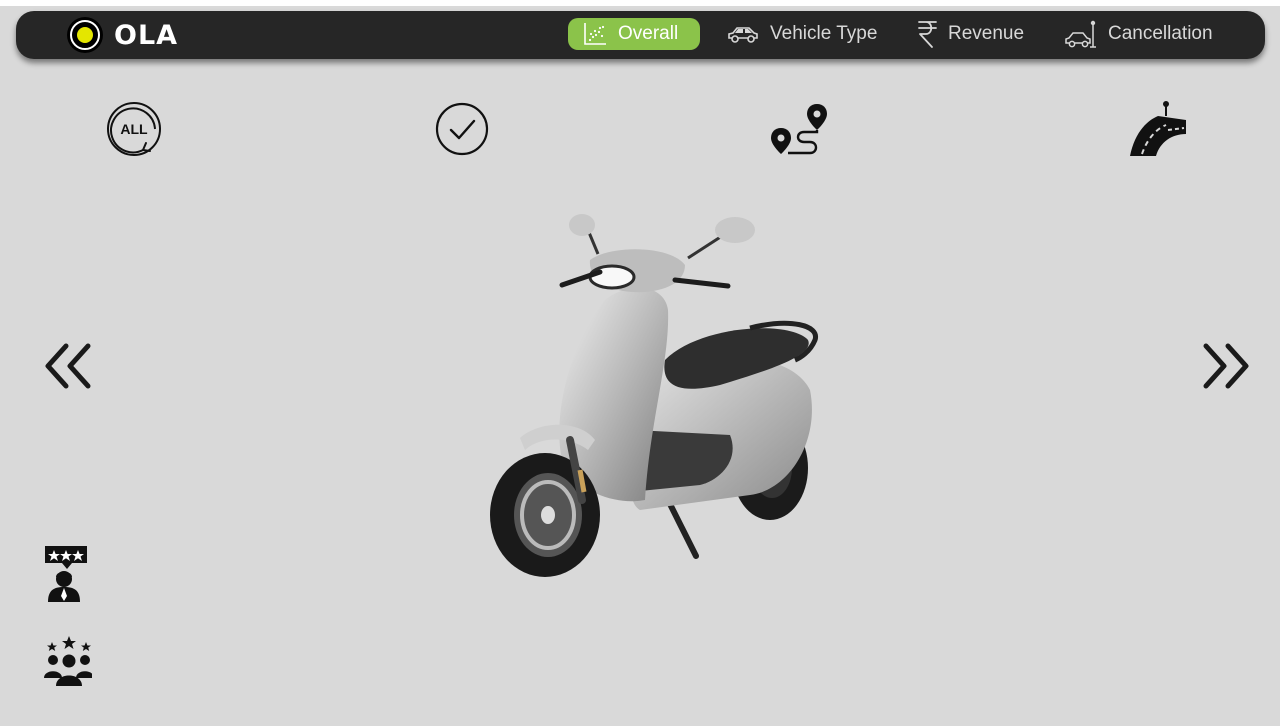 This screenshot has height=726, width=1280. What do you see at coordinates (70, 366) in the screenshot?
I see `chevron-double-left-icon` at bounding box center [70, 366].